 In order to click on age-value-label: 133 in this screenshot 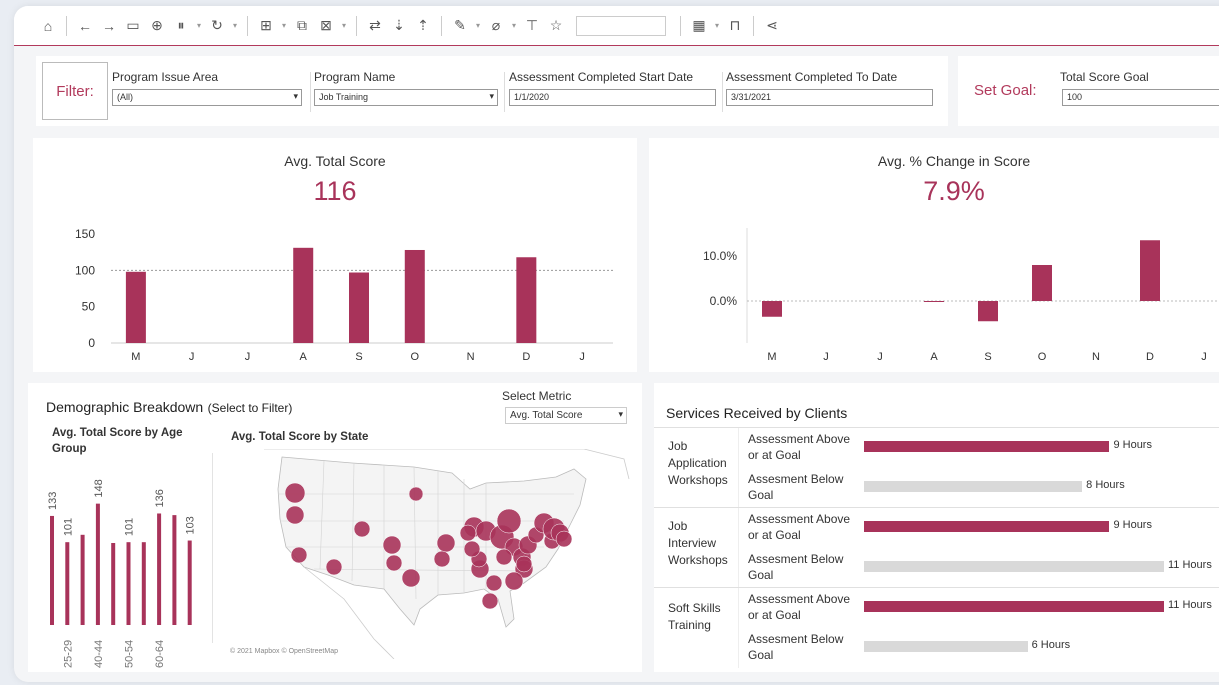, I will do `click(53, 501)`.